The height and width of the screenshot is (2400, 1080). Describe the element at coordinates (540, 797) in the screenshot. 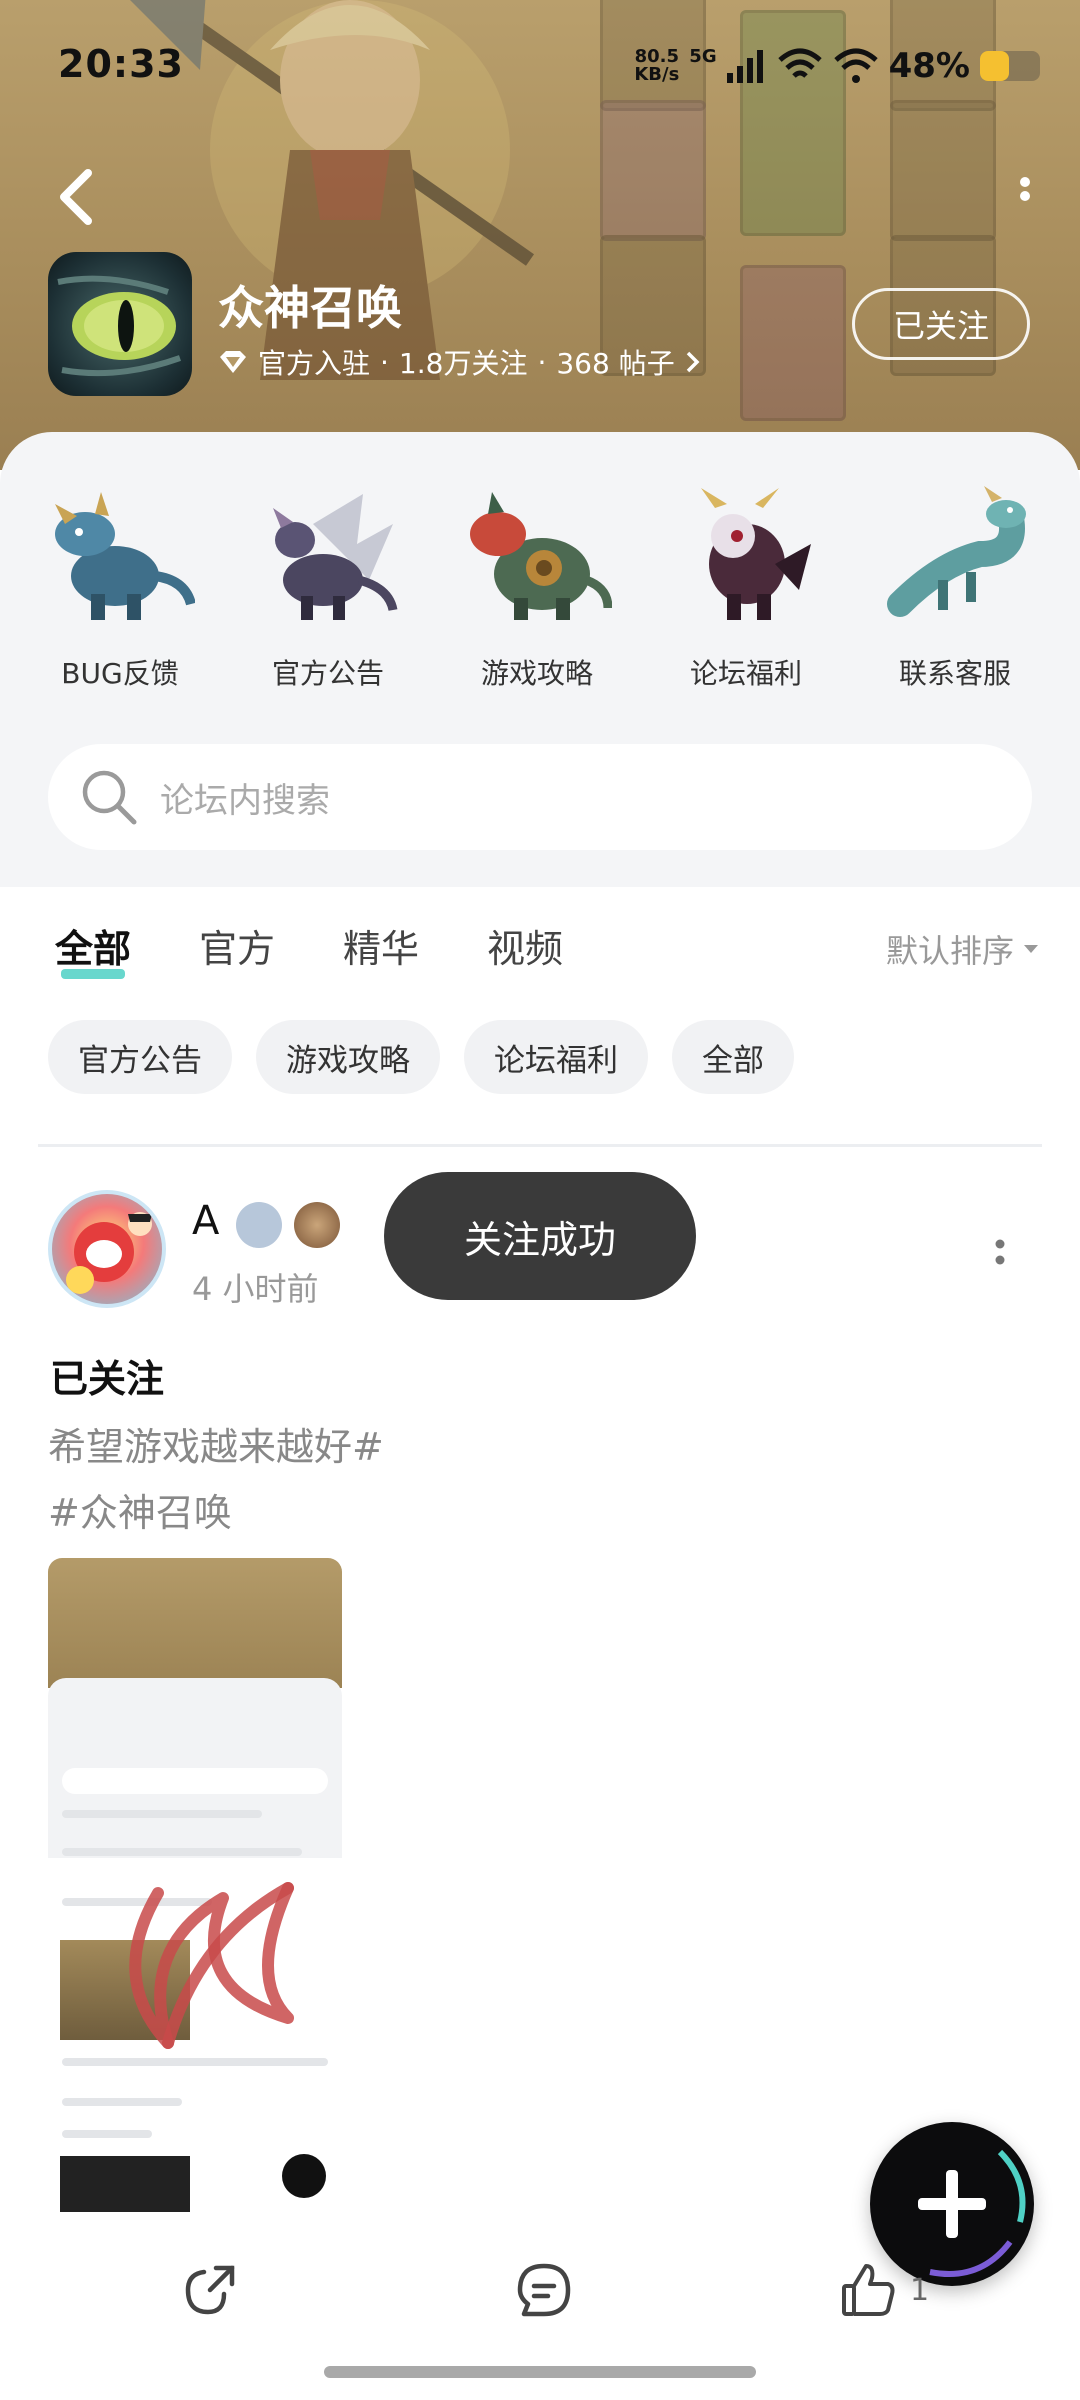

I see `forum-search-input: 论坛内搜索` at that location.